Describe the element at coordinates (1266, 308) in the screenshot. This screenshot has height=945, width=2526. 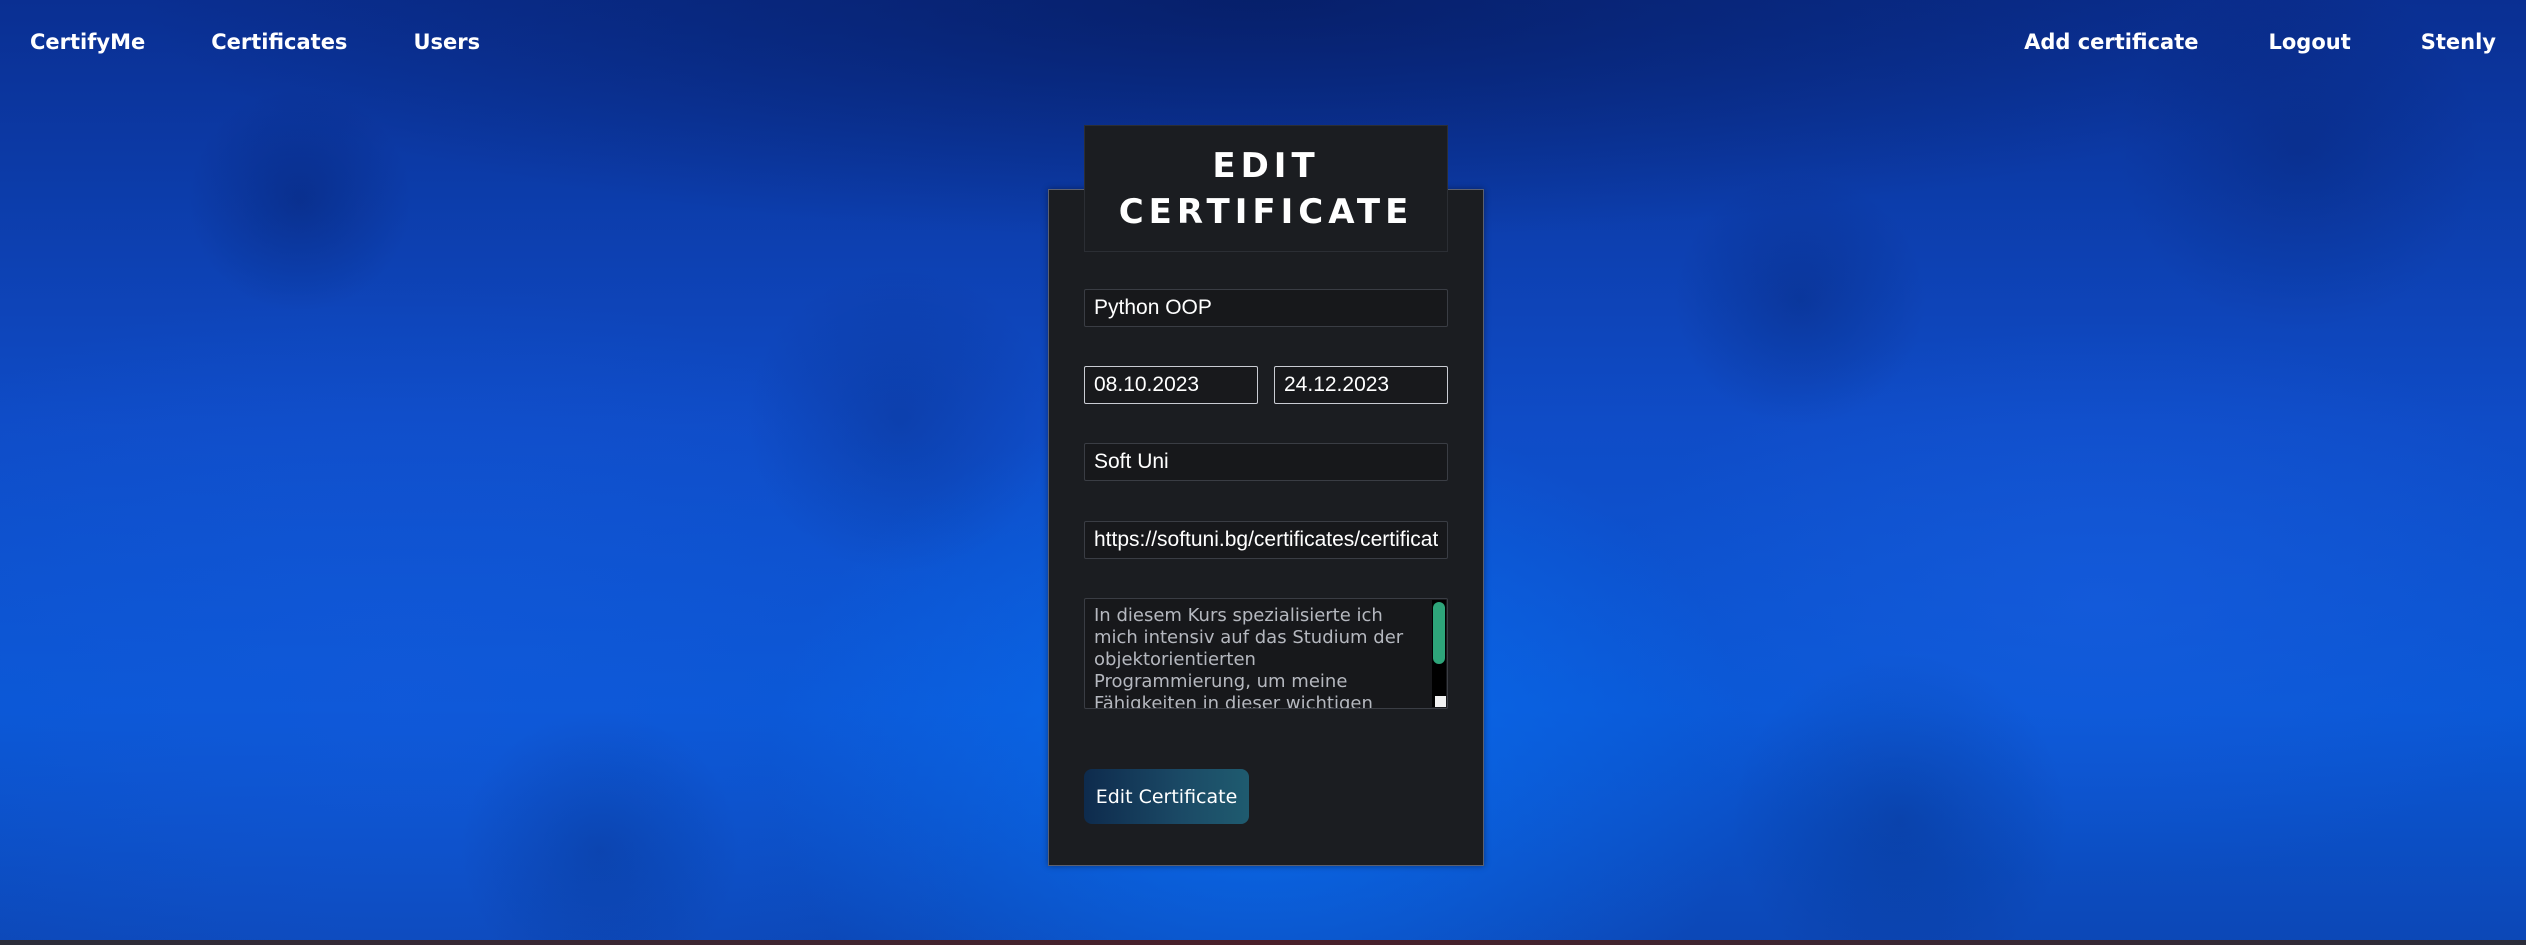
I see `certificate-name-input` at that location.